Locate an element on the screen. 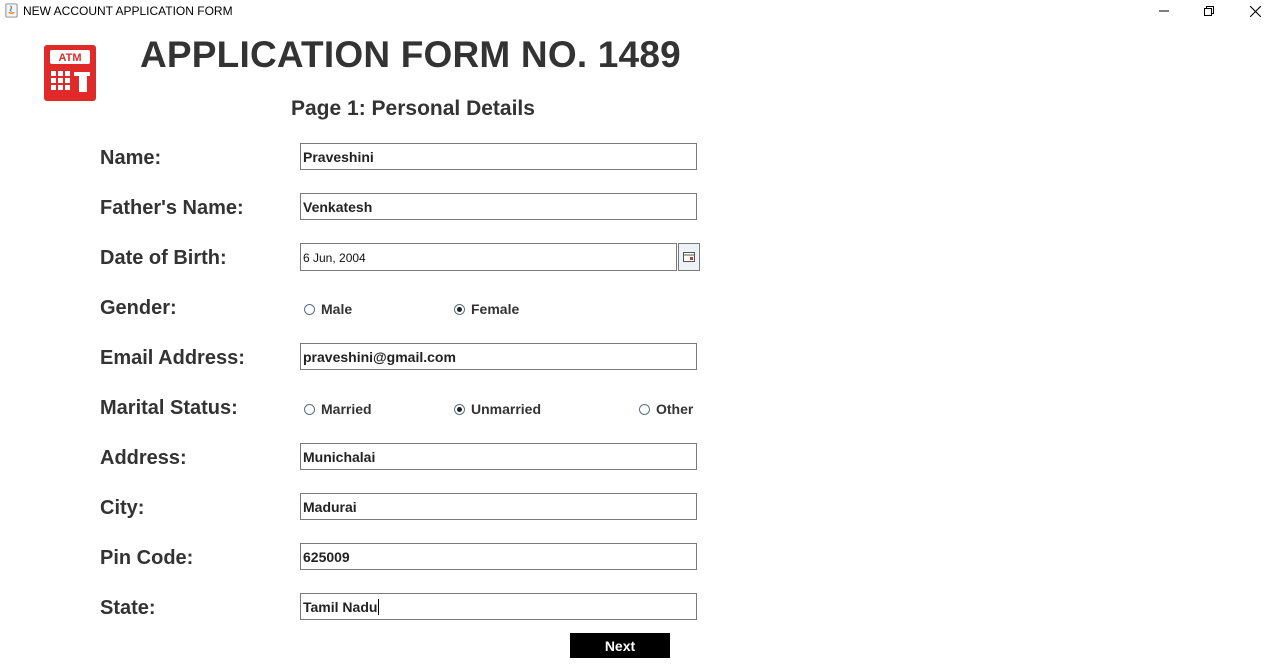  maximize-button is located at coordinates (1209, 11).